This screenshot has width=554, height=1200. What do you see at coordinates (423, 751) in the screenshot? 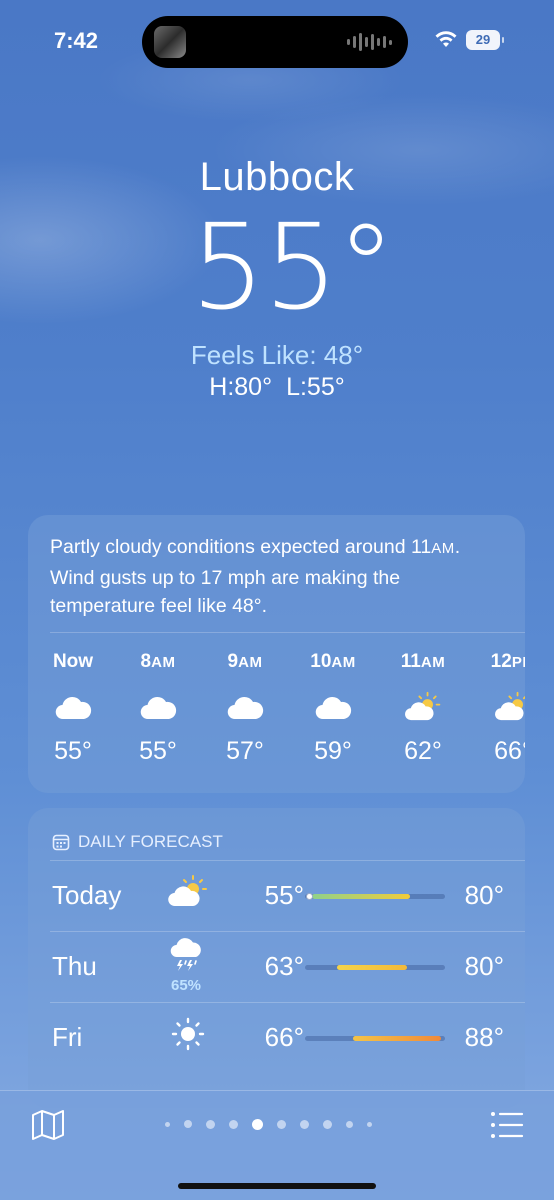
I see `hour-temperature: 62°` at bounding box center [423, 751].